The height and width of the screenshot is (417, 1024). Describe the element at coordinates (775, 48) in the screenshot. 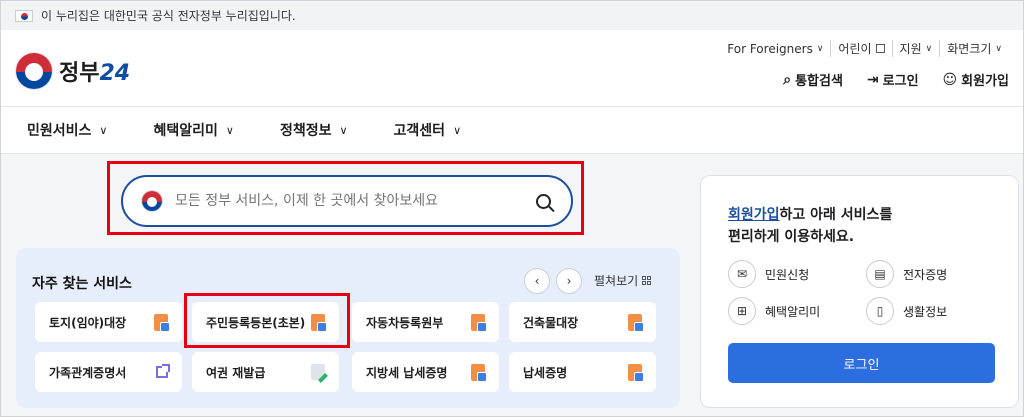

I see `for-foreigners-link: For Foreigners ∨` at that location.